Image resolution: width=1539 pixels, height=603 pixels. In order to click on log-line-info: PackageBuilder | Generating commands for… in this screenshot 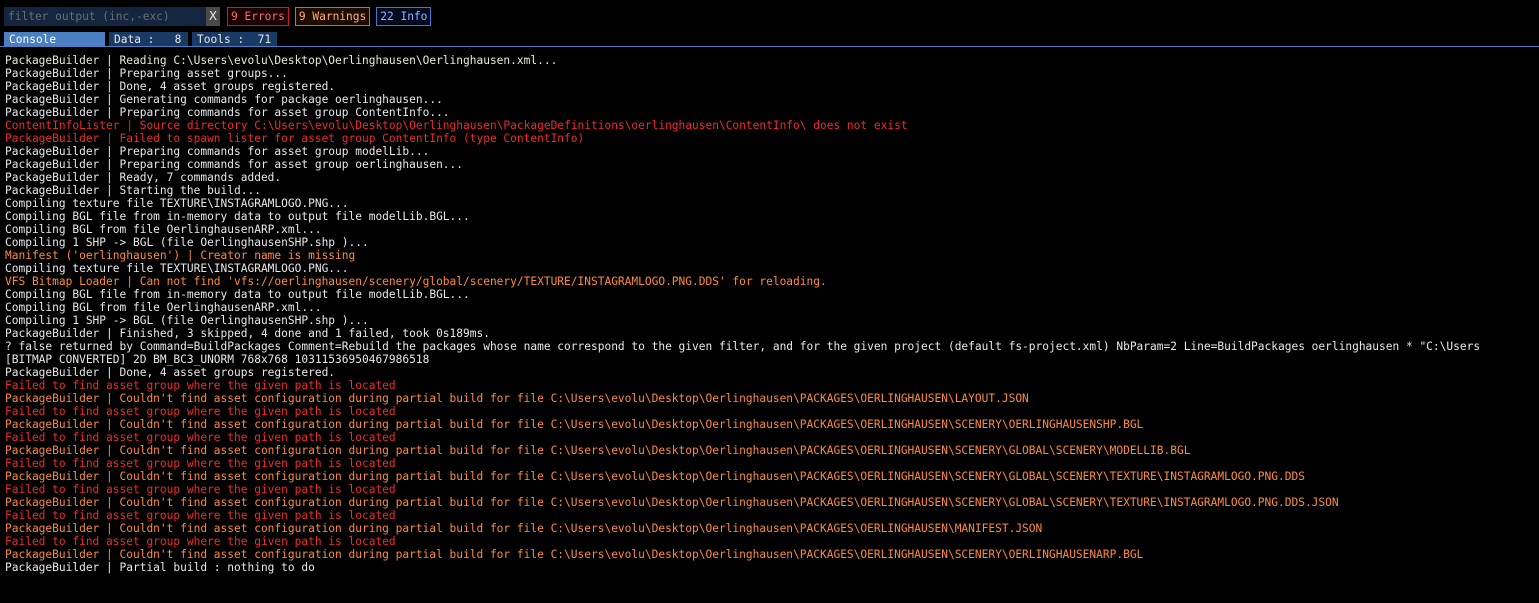, I will do `click(224, 99)`.